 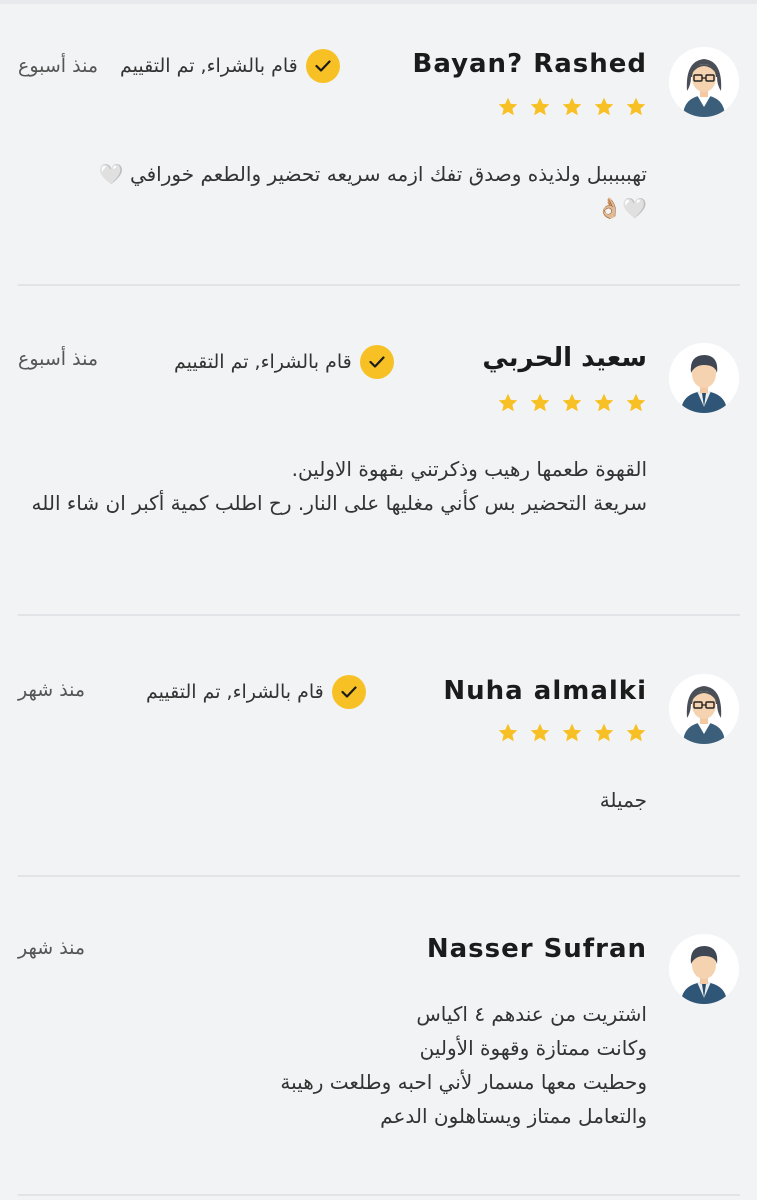 I want to click on reviewer-name: Bayan? Rashed, so click(x=529, y=64).